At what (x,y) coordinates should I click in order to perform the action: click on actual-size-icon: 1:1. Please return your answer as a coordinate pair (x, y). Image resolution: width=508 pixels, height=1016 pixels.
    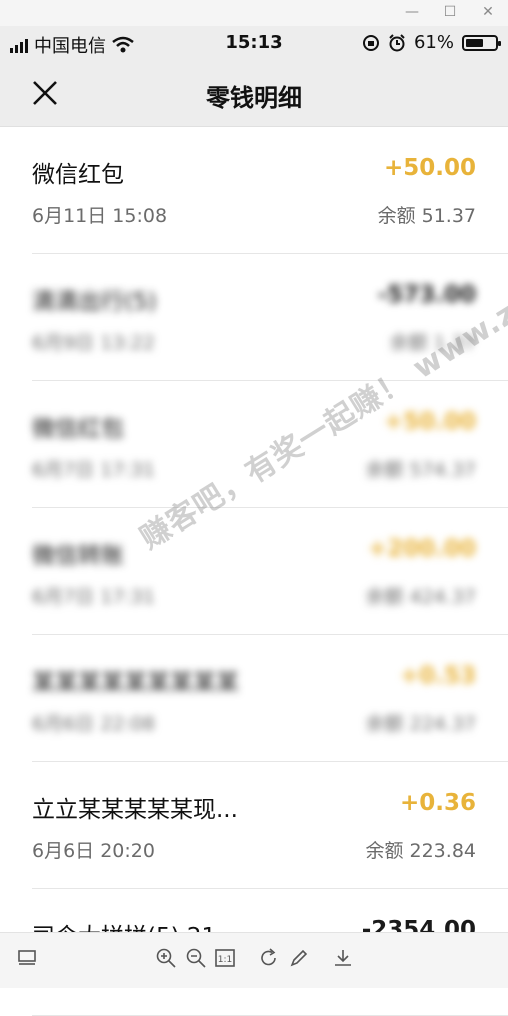
    Looking at the image, I should click on (225, 958).